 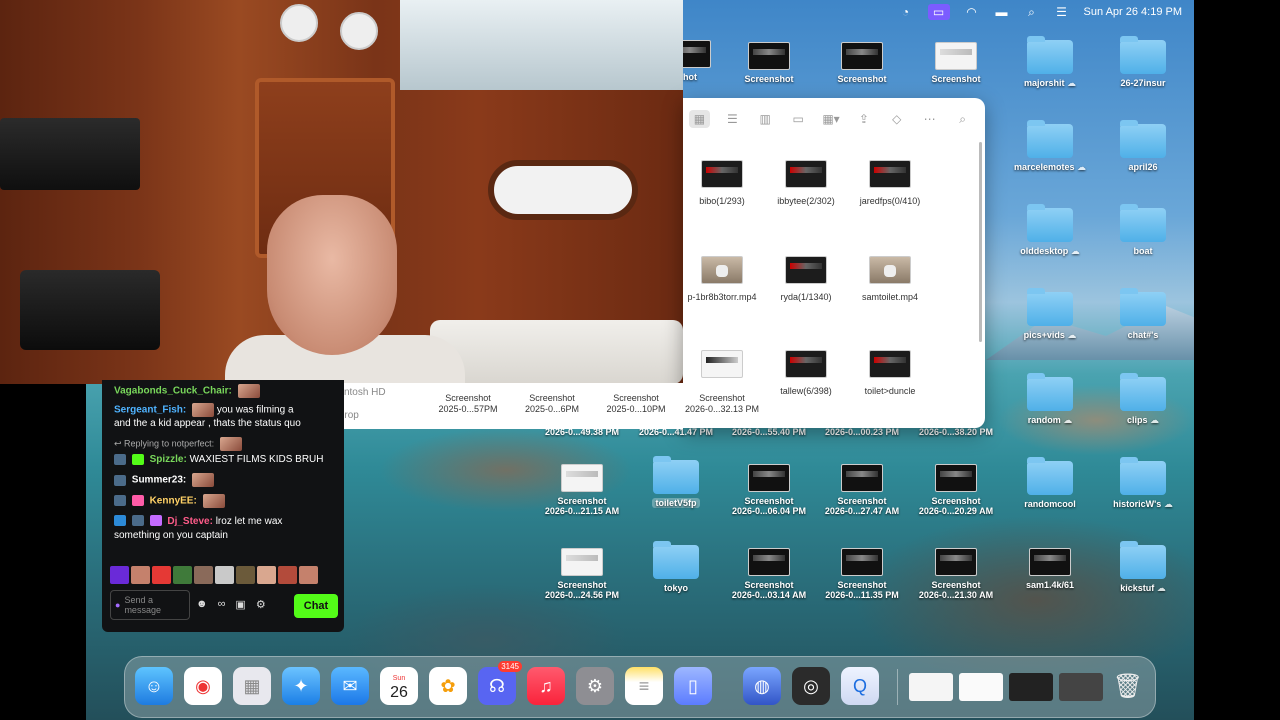 I want to click on folder-pics-vids: pics+vids ☁, so click(x=1050, y=314).